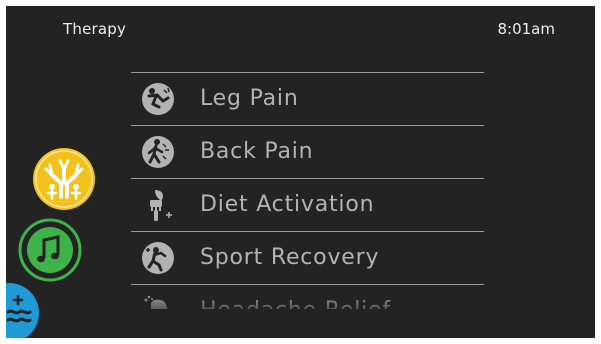 This screenshot has height=344, width=601. I want to click on page-title: Therapy, so click(95, 29).